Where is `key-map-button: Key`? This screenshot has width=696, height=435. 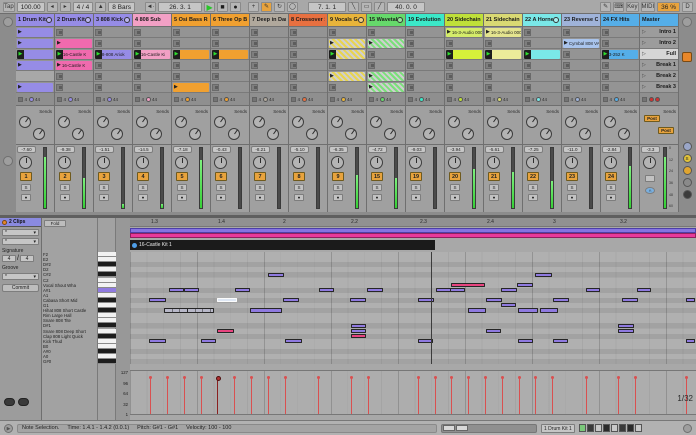
key-map-button: Key is located at coordinates (632, 6).